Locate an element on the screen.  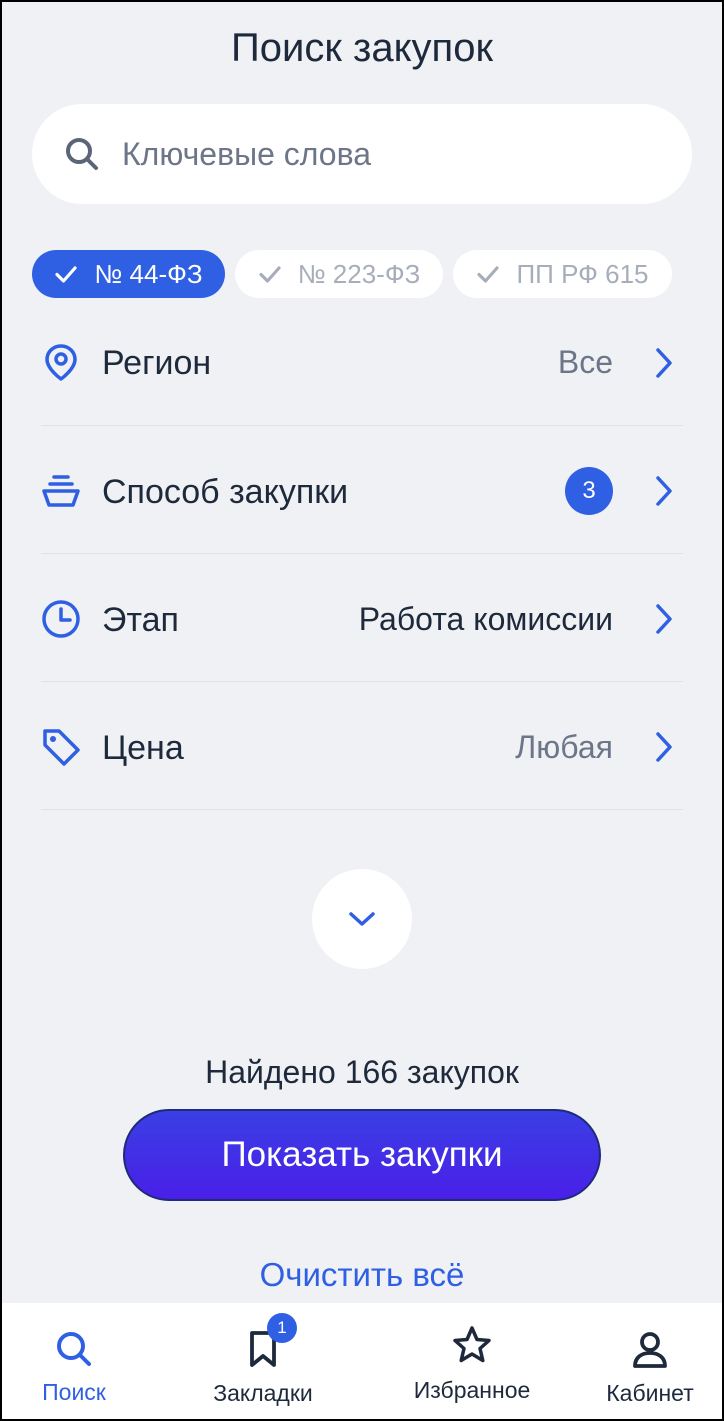
clear-all-link: Очистить всё is located at coordinates (362, 1275).